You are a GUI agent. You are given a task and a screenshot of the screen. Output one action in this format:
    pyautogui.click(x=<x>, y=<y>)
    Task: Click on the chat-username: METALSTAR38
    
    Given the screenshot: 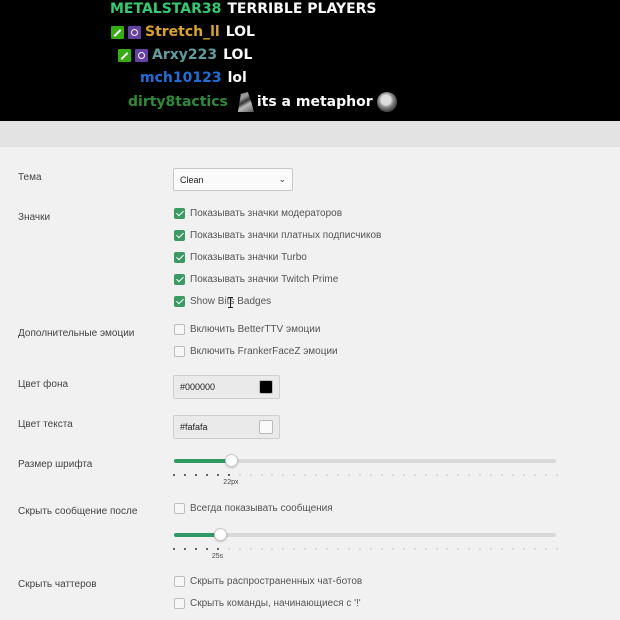 What is the action you would take?
    pyautogui.click(x=166, y=9)
    